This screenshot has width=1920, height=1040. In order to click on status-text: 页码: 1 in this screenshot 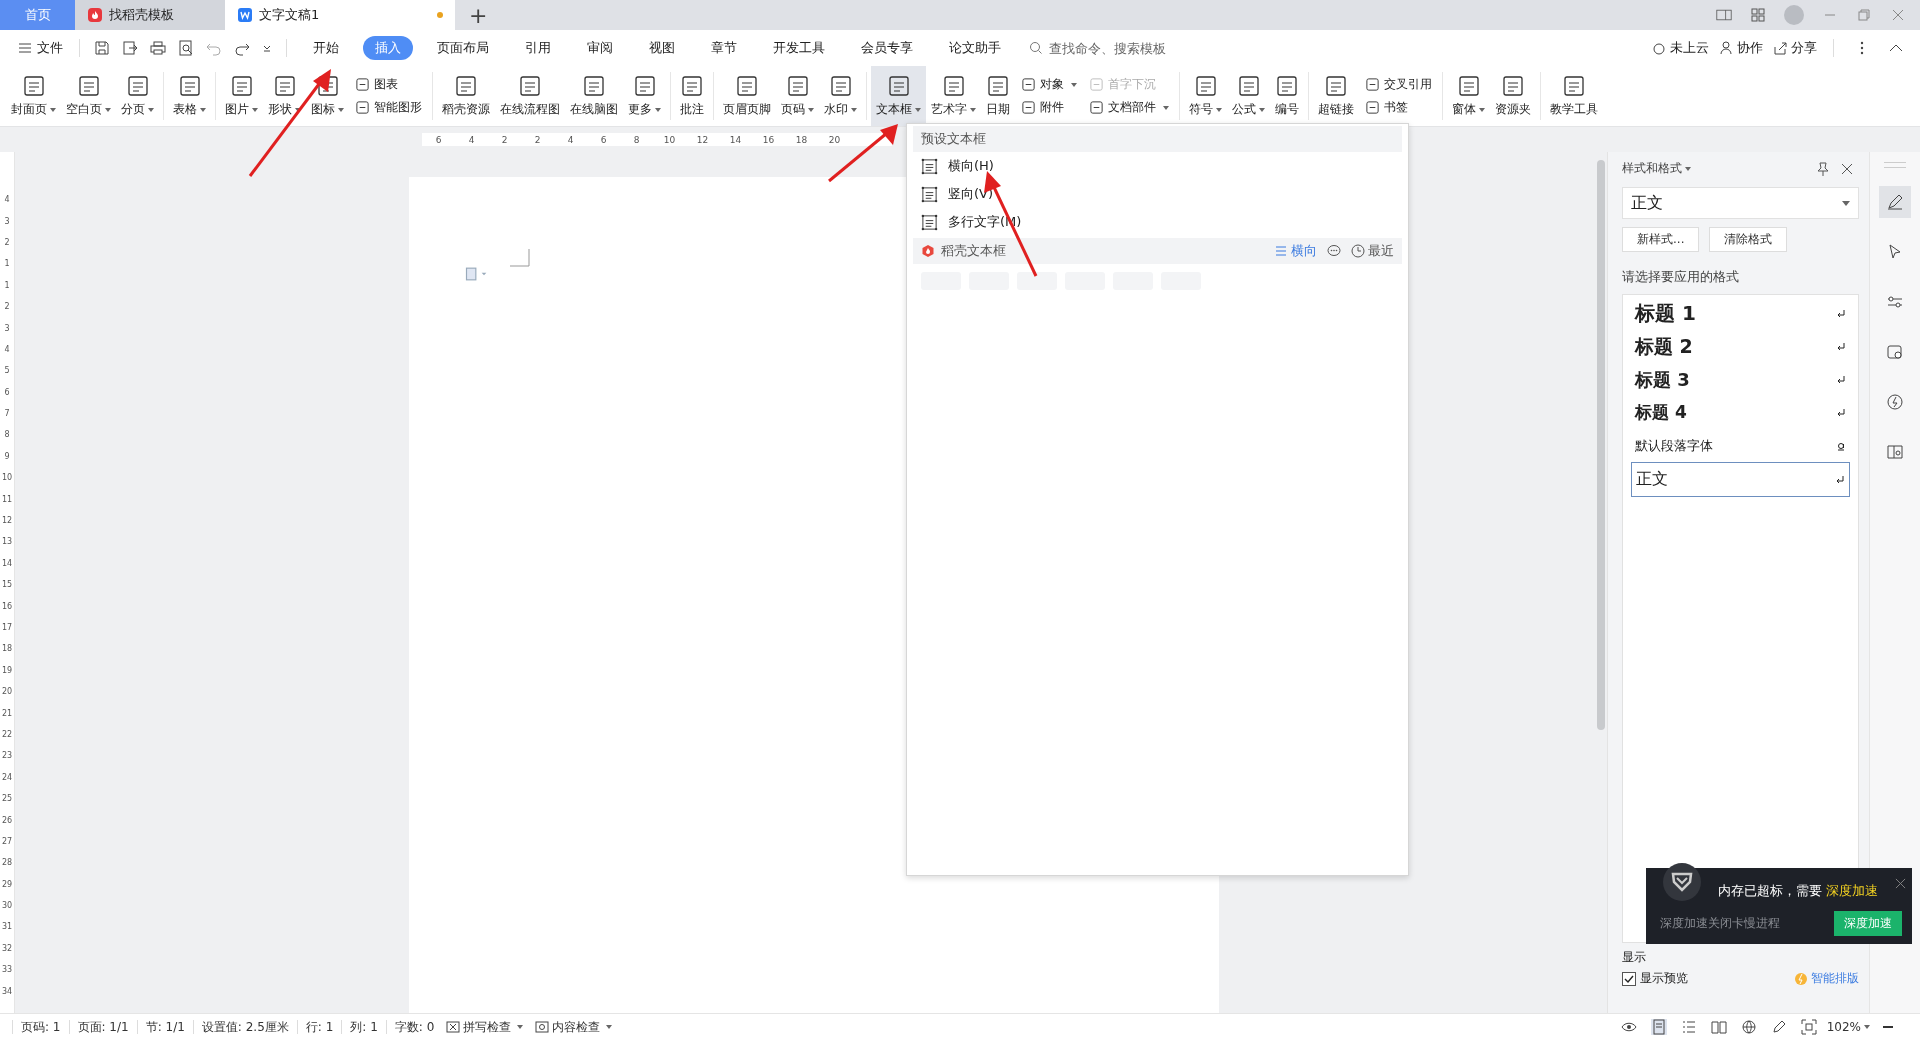, I will do `click(41, 1027)`.